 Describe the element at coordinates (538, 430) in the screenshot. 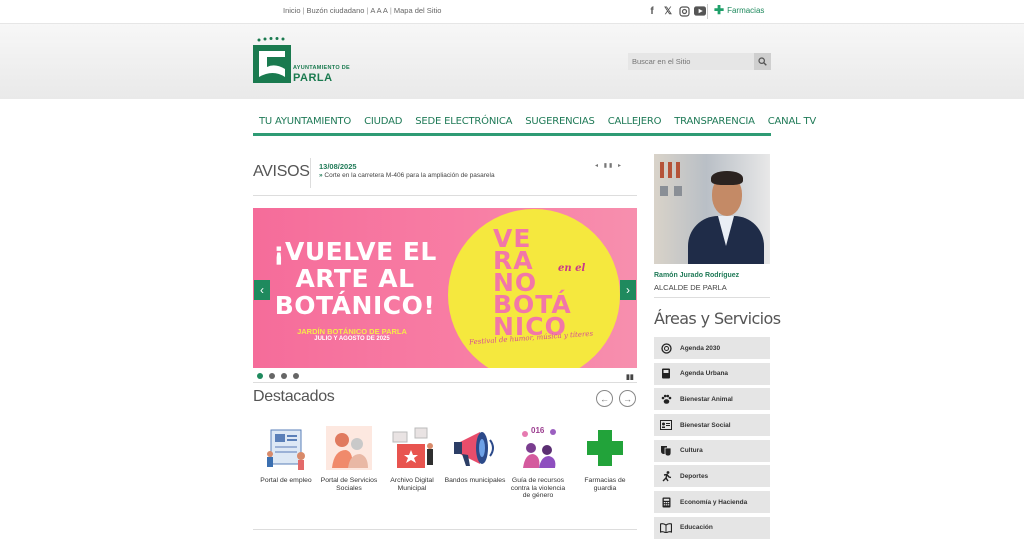

I see `badge-016: 016` at that location.